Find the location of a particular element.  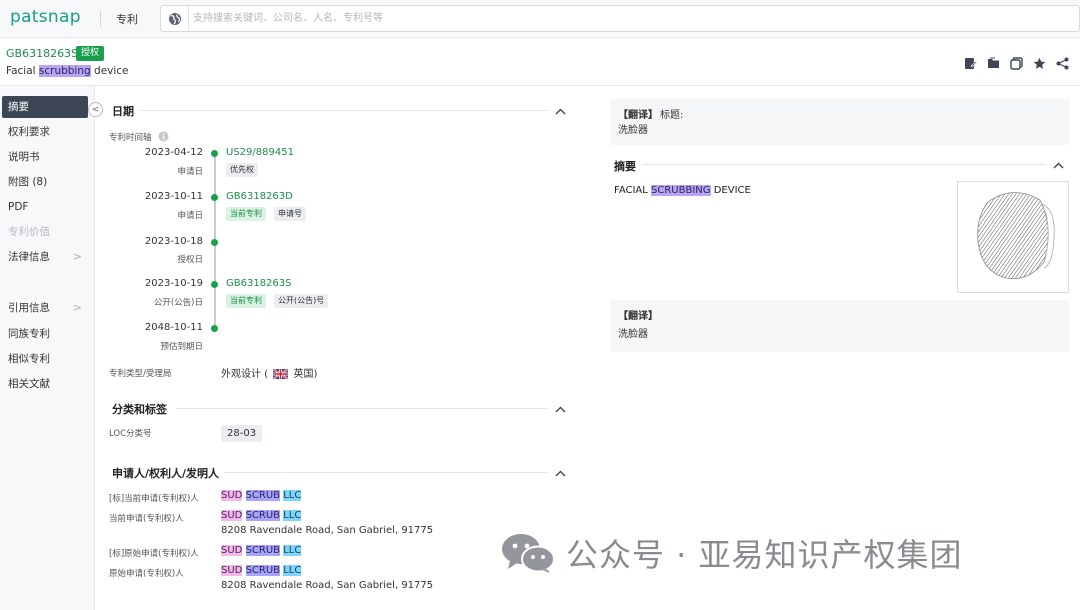

patent-type-label: 专利类型/受理局 is located at coordinates (140, 374).